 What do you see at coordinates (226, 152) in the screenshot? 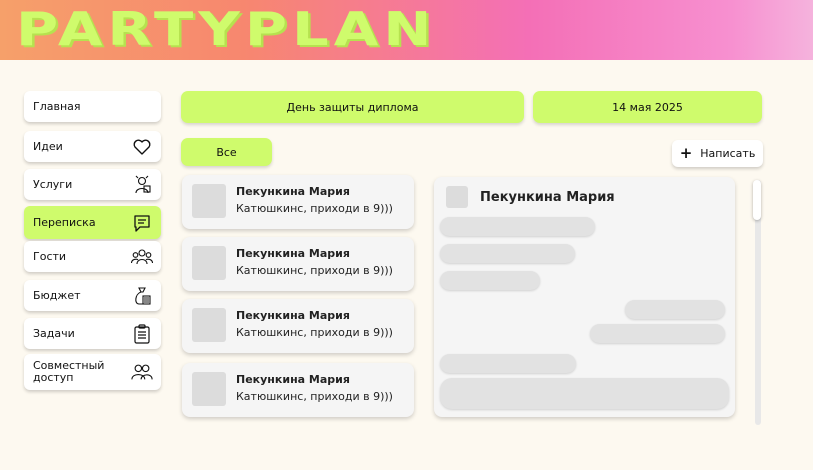
I see `filter-all-button: Все` at bounding box center [226, 152].